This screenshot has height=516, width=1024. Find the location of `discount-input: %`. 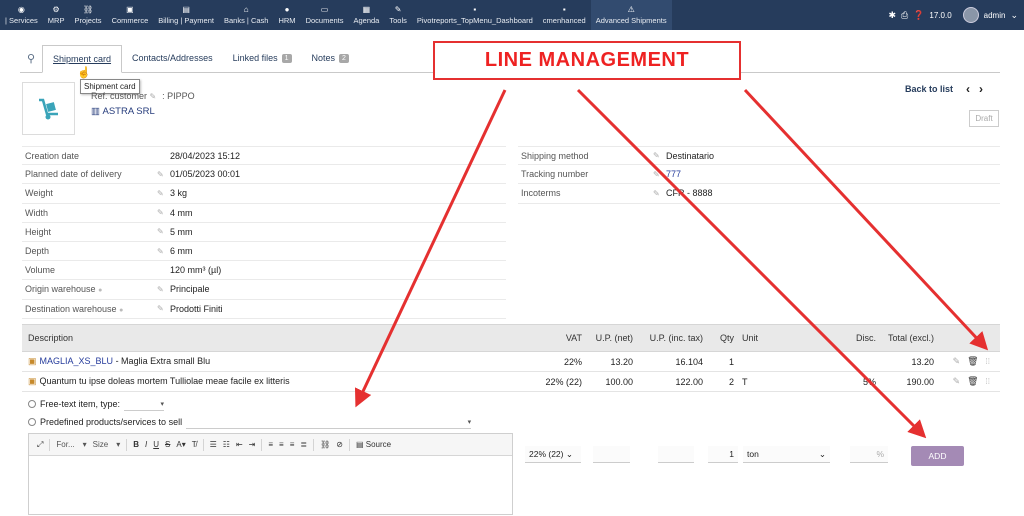

discount-input: % is located at coordinates (869, 454).